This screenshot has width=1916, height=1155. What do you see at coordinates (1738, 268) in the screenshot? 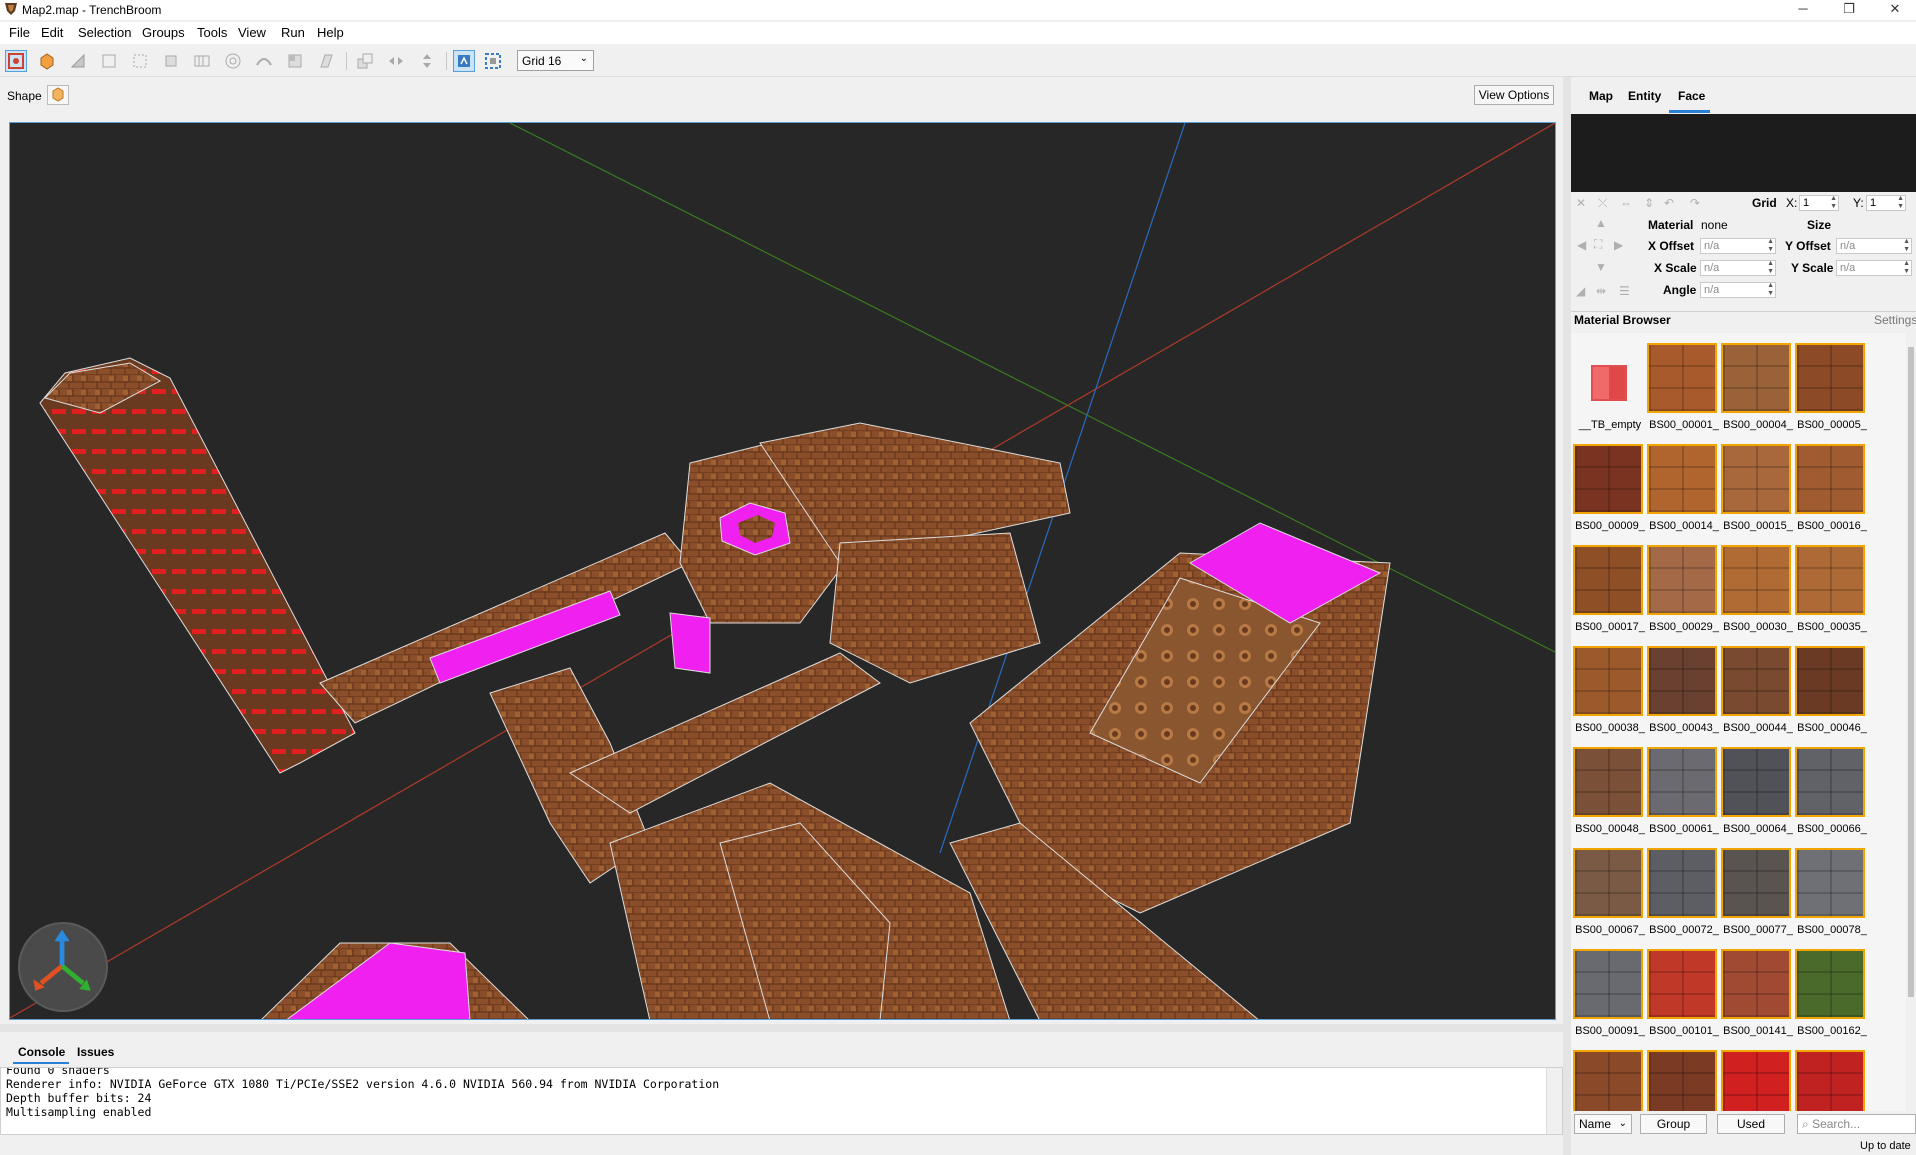
I see `x-scale-input: n/a ▲ ▼` at bounding box center [1738, 268].